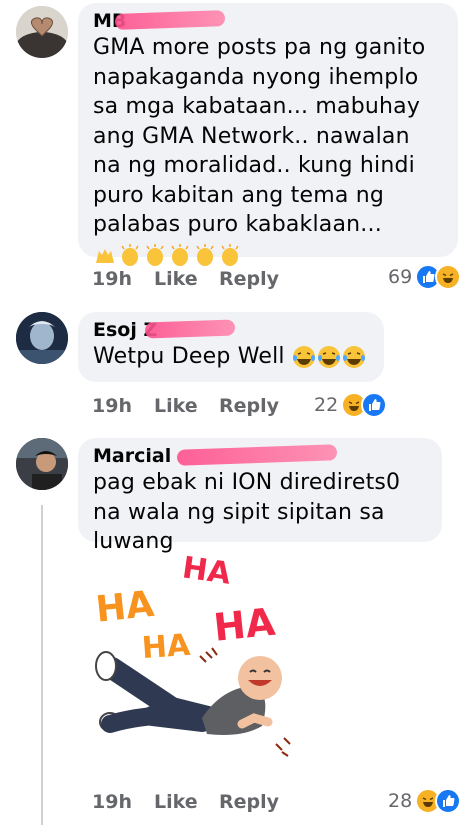 This screenshot has height=826, width=474. Describe the element at coordinates (425, 277) in the screenshot. I see `reaction-summary: 69` at that location.